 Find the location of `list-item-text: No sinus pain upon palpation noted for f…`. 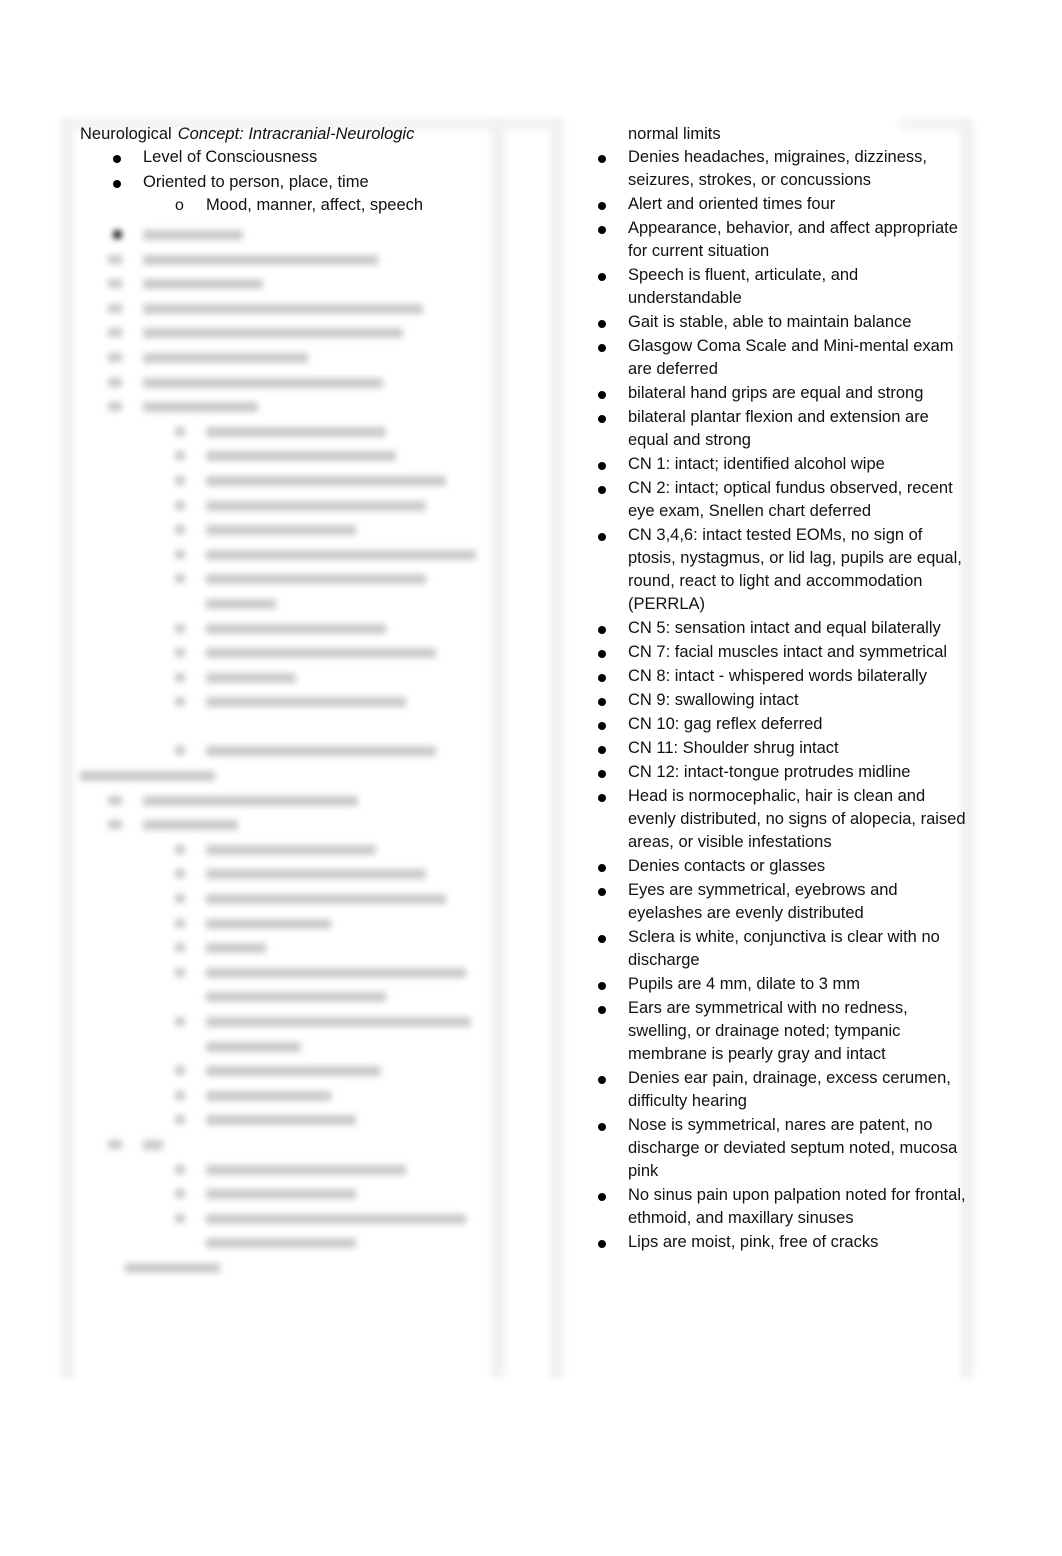

list-item-text: No sinus pain upon palpation noted for f… is located at coordinates (797, 1206).